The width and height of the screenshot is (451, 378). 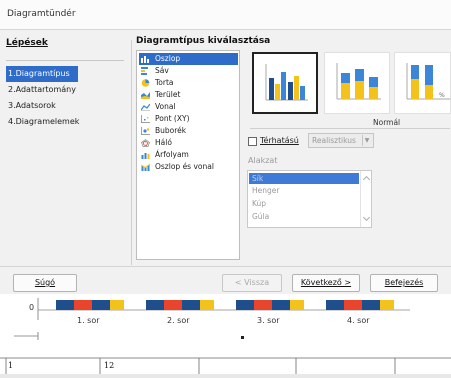 What do you see at coordinates (88, 320) in the screenshot?
I see `category-label: 1. sor` at bounding box center [88, 320].